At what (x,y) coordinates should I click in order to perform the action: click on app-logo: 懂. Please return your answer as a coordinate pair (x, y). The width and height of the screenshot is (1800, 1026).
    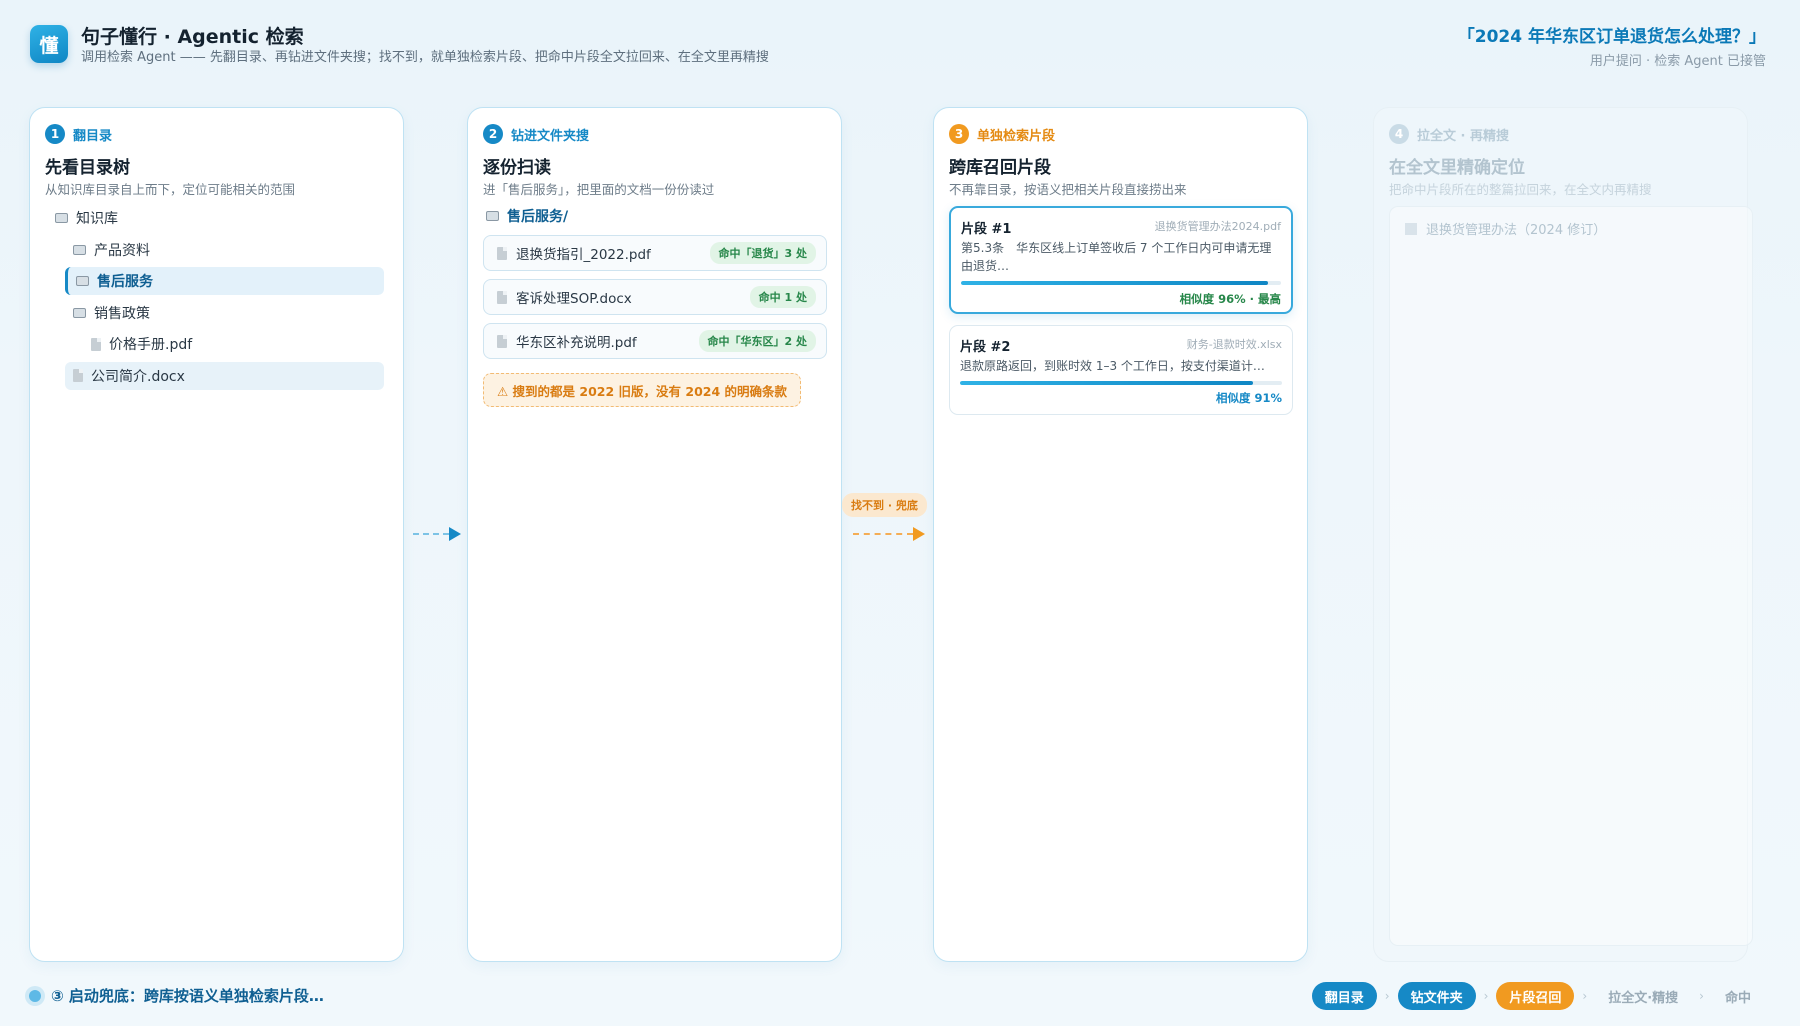
    Looking at the image, I should click on (49, 44).